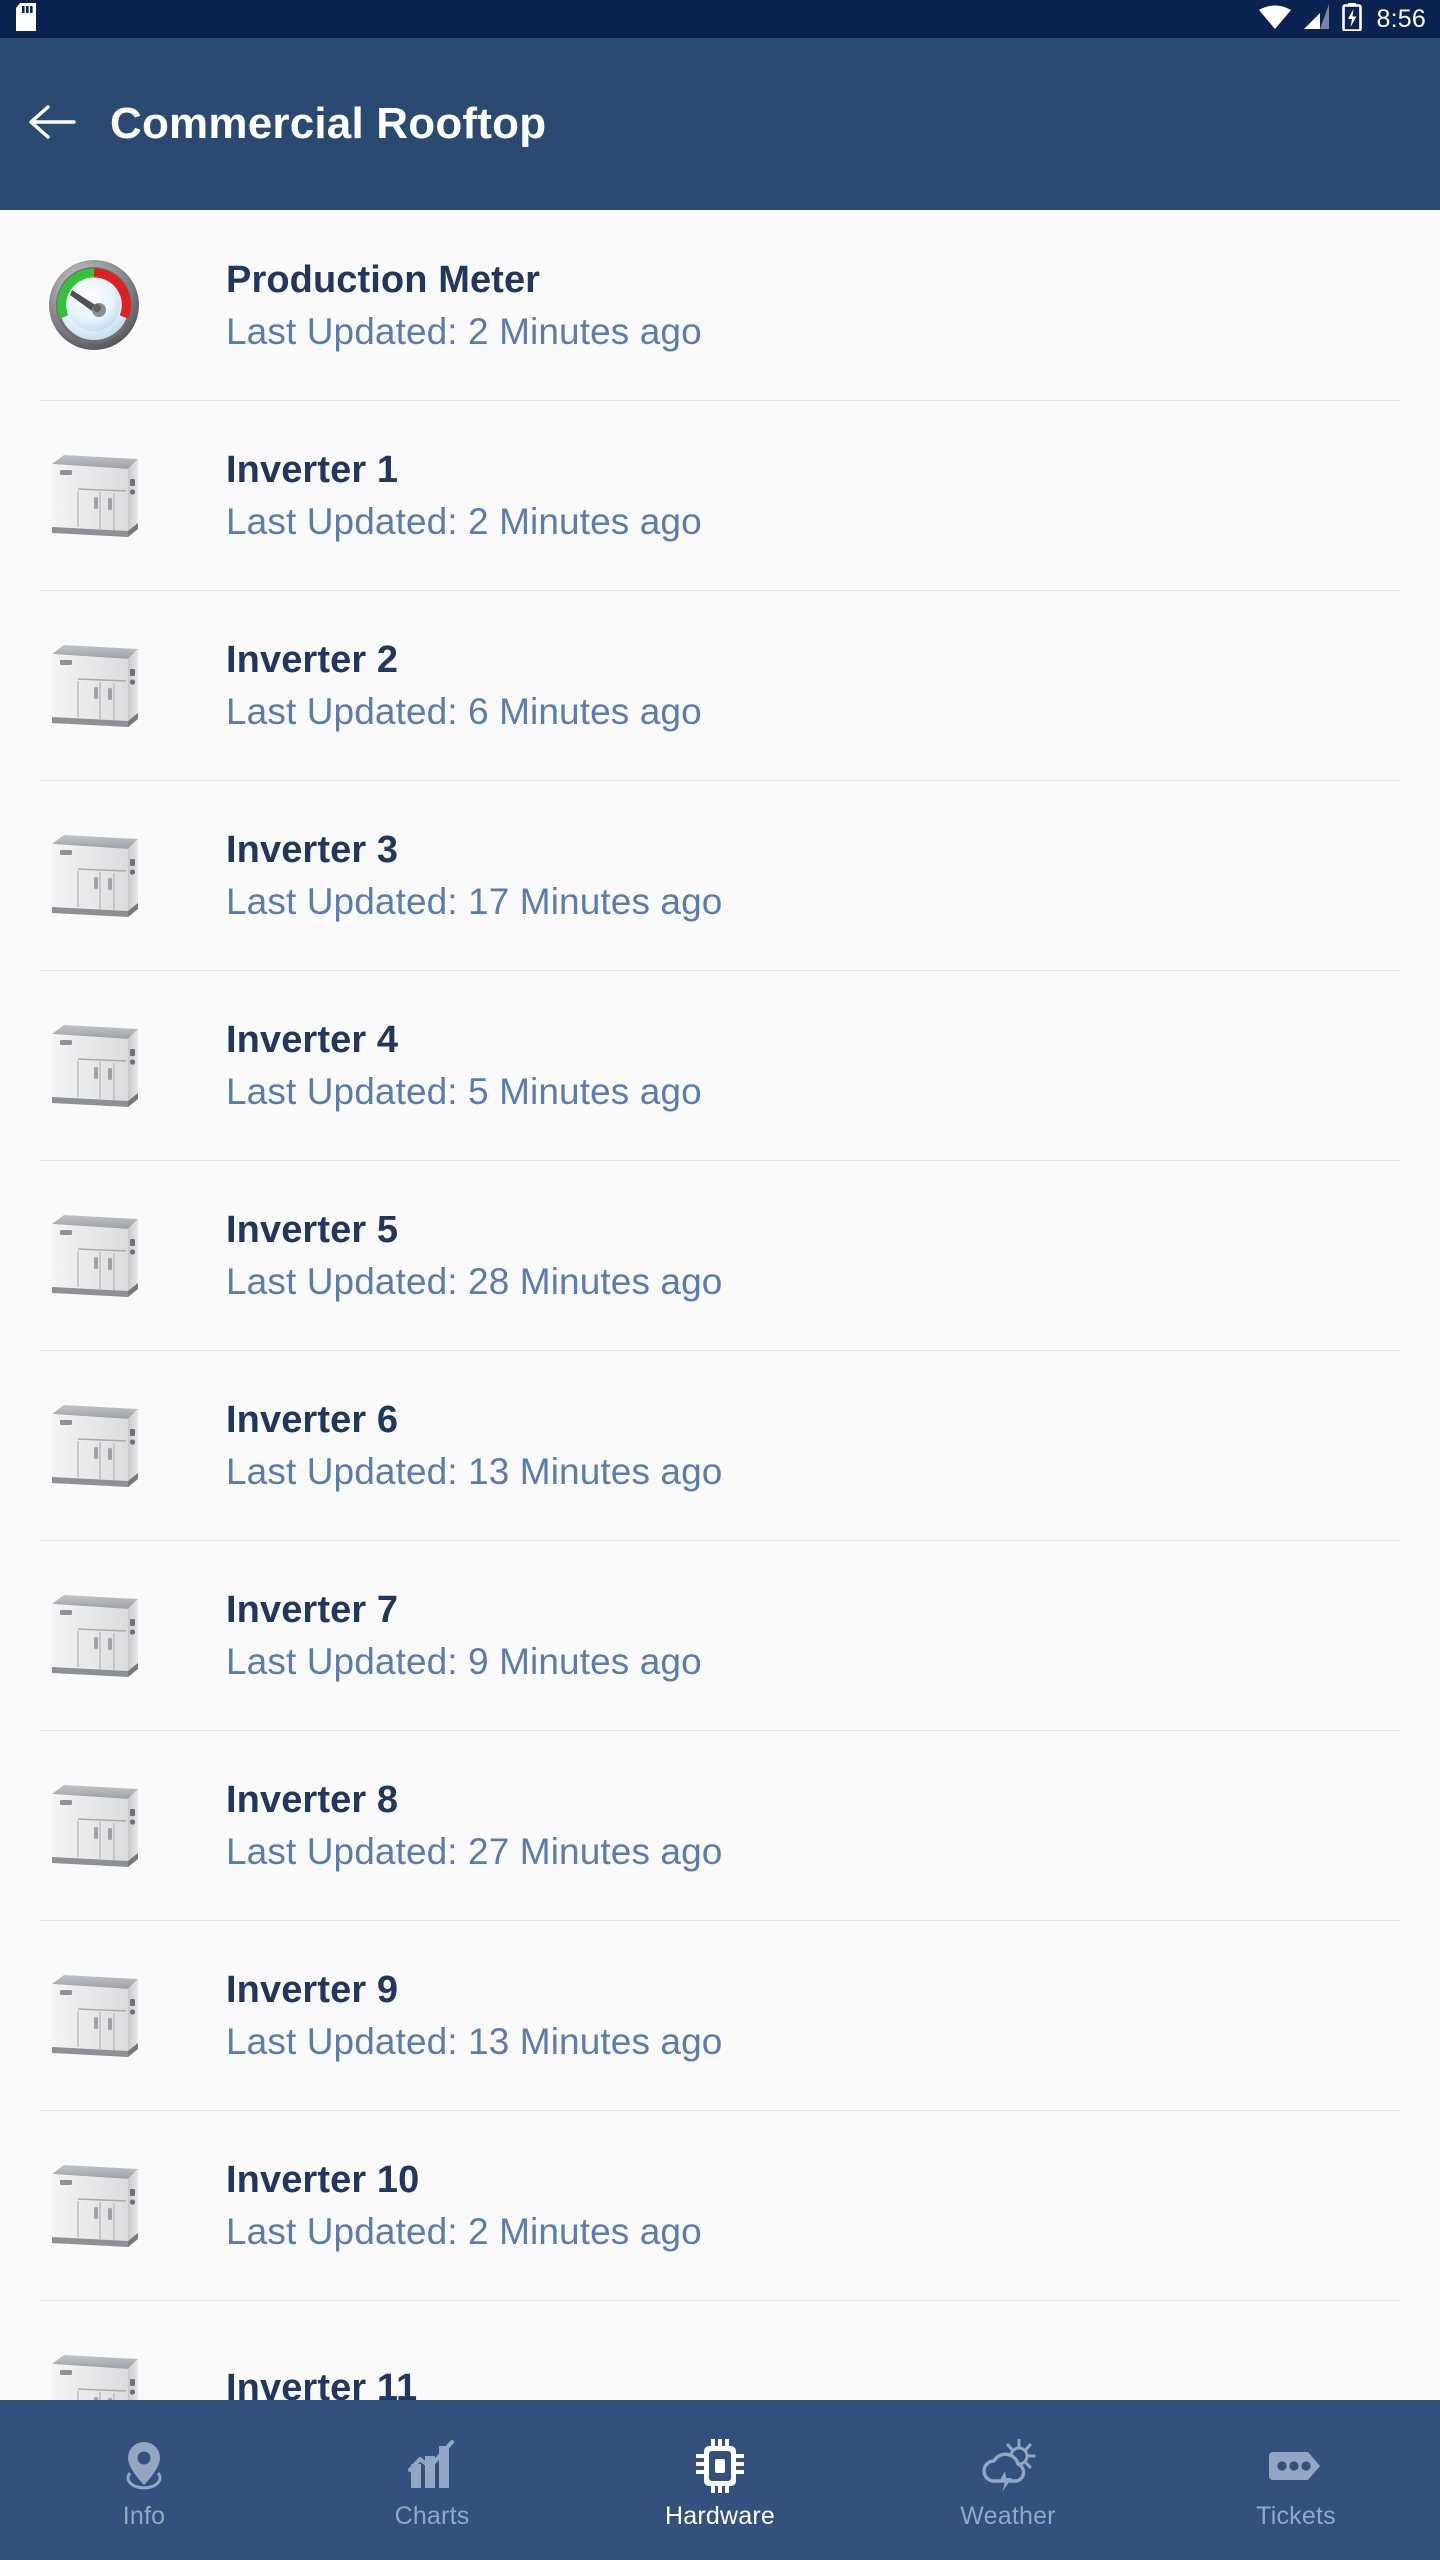  What do you see at coordinates (312, 469) in the screenshot?
I see `list-item-title: Inverter 1` at bounding box center [312, 469].